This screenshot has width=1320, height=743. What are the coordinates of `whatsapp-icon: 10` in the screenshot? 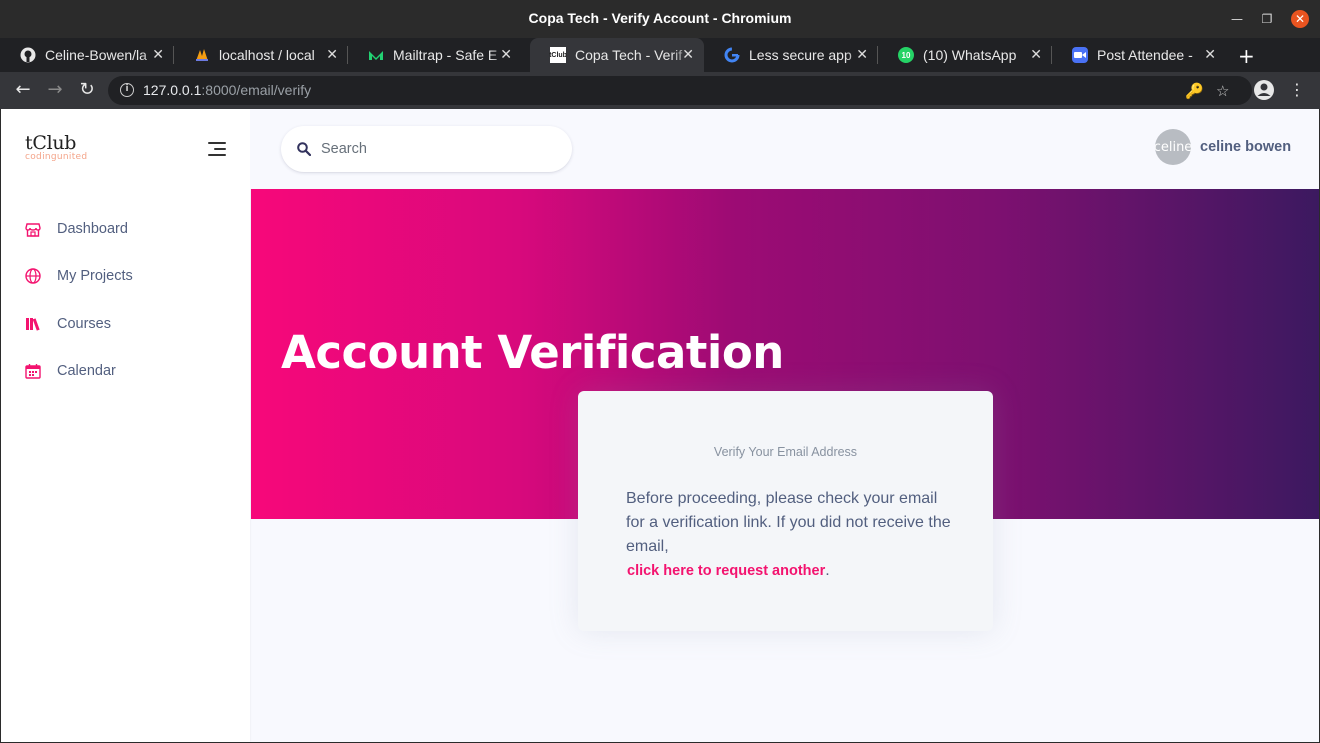 It's located at (906, 55).